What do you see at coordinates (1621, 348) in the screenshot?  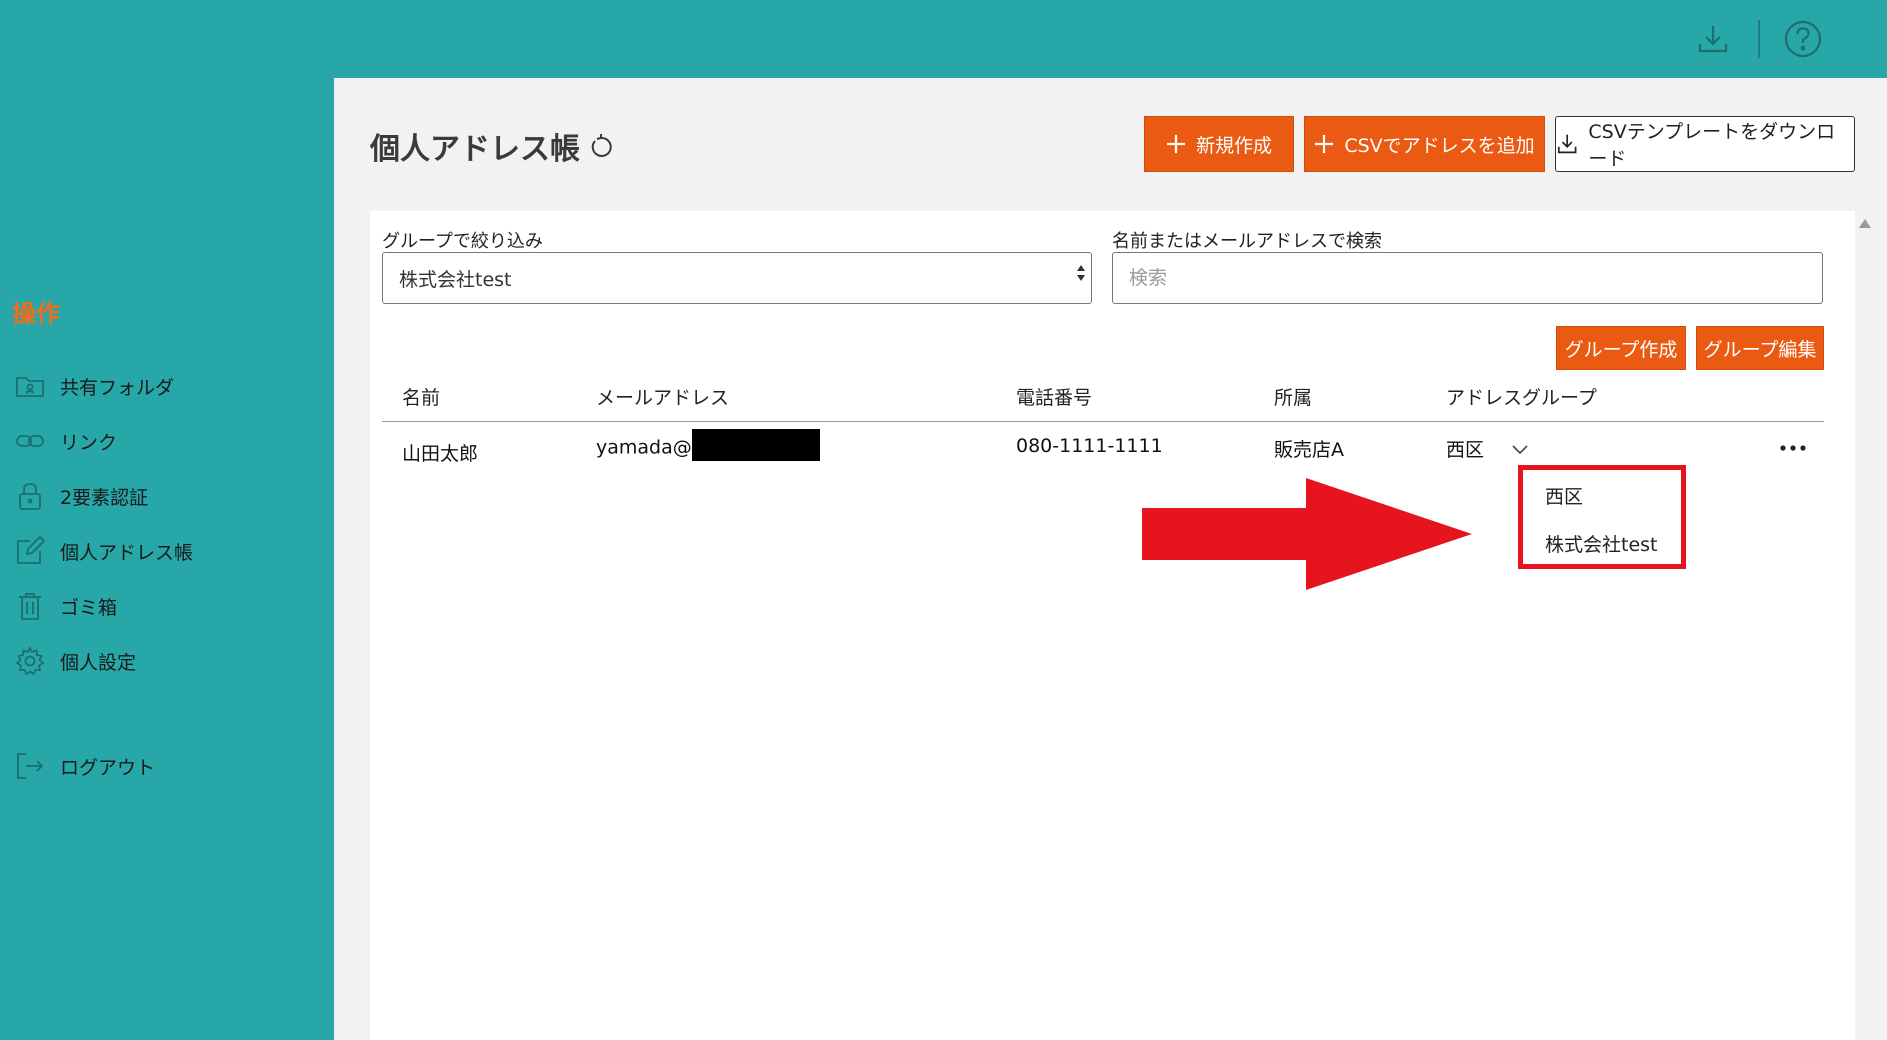 I see `group-create-button: グループ作成` at bounding box center [1621, 348].